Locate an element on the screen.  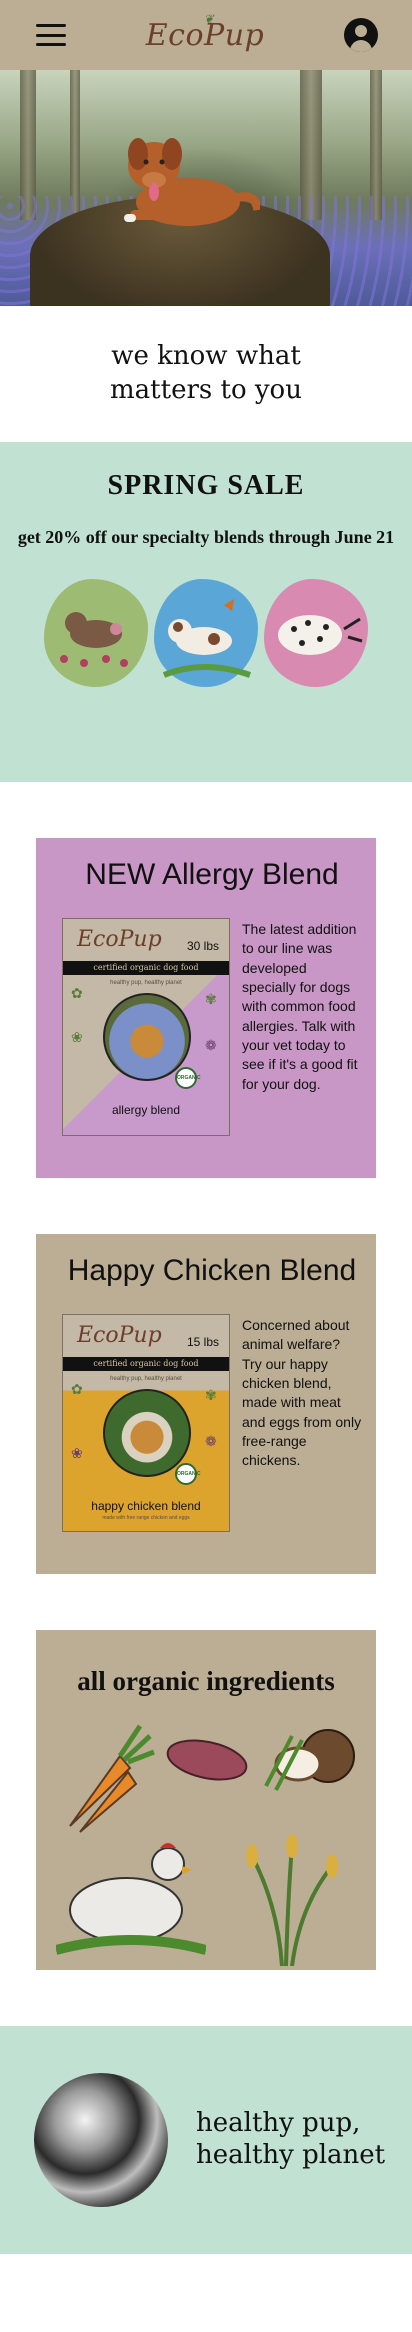
bag-tiny-text: made with free range chicken and eggs is located at coordinates (146, 1518).